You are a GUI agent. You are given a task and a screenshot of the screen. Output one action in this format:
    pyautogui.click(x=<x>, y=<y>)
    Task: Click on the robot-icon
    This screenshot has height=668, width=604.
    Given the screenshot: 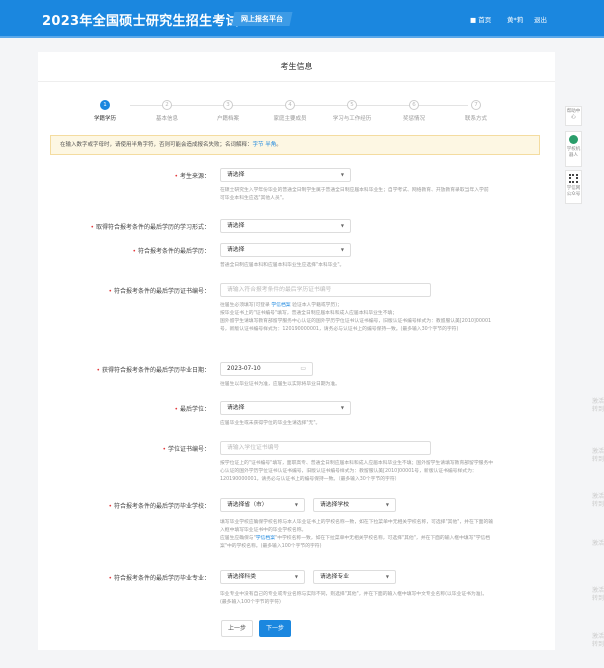 What is the action you would take?
    pyautogui.click(x=573, y=139)
    